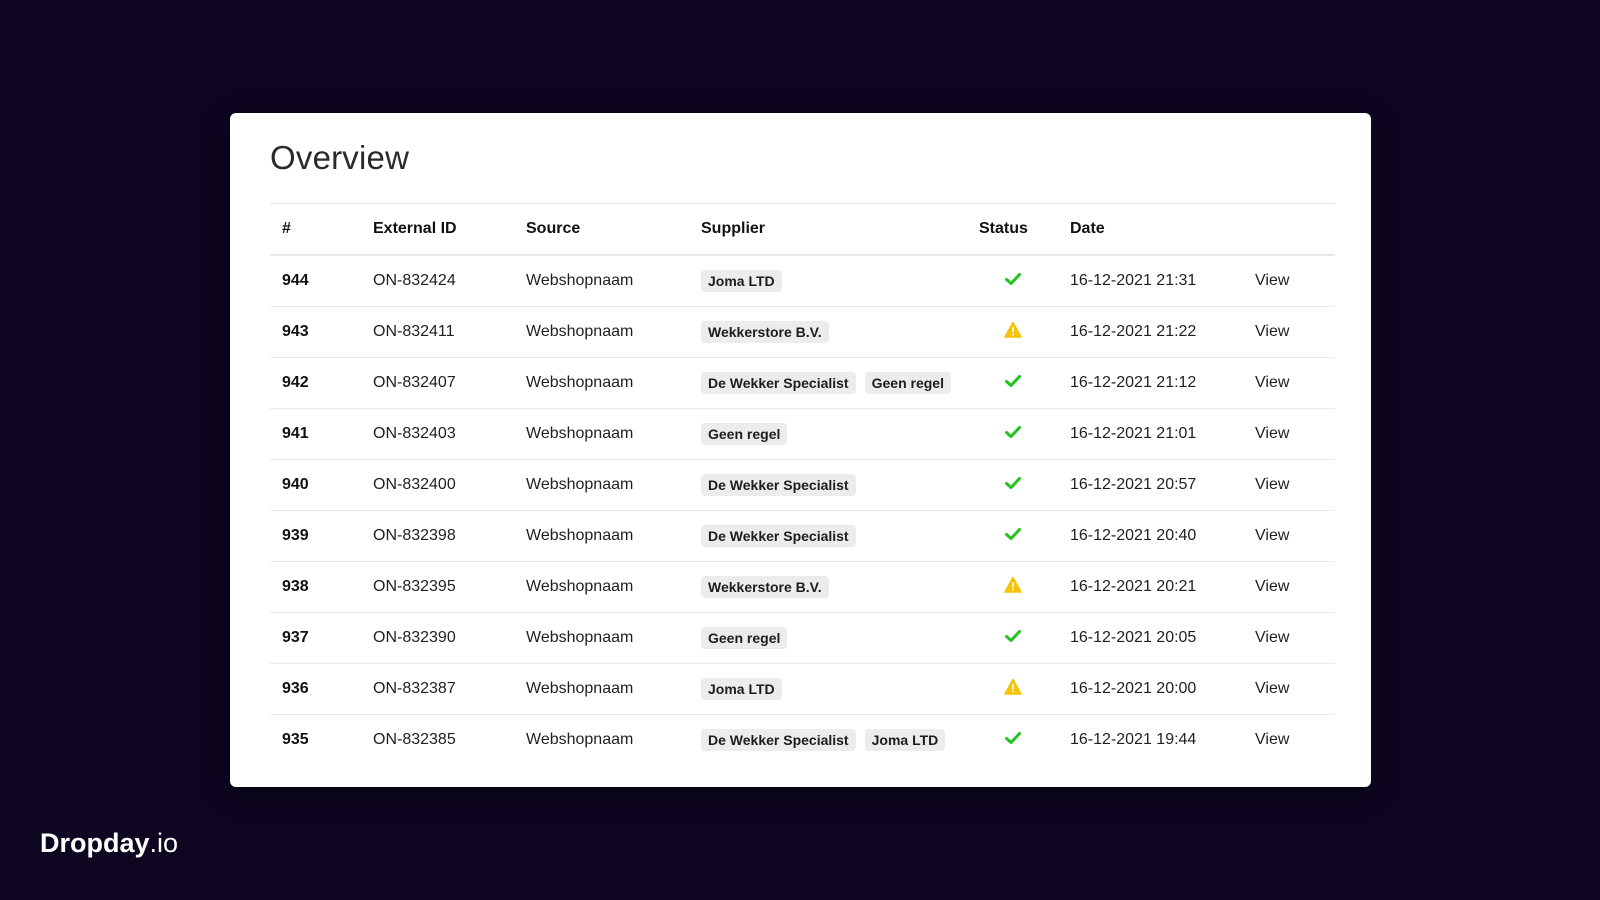 This screenshot has height=900, width=1600. Describe the element at coordinates (315, 485) in the screenshot. I see `order-number: 940` at that location.